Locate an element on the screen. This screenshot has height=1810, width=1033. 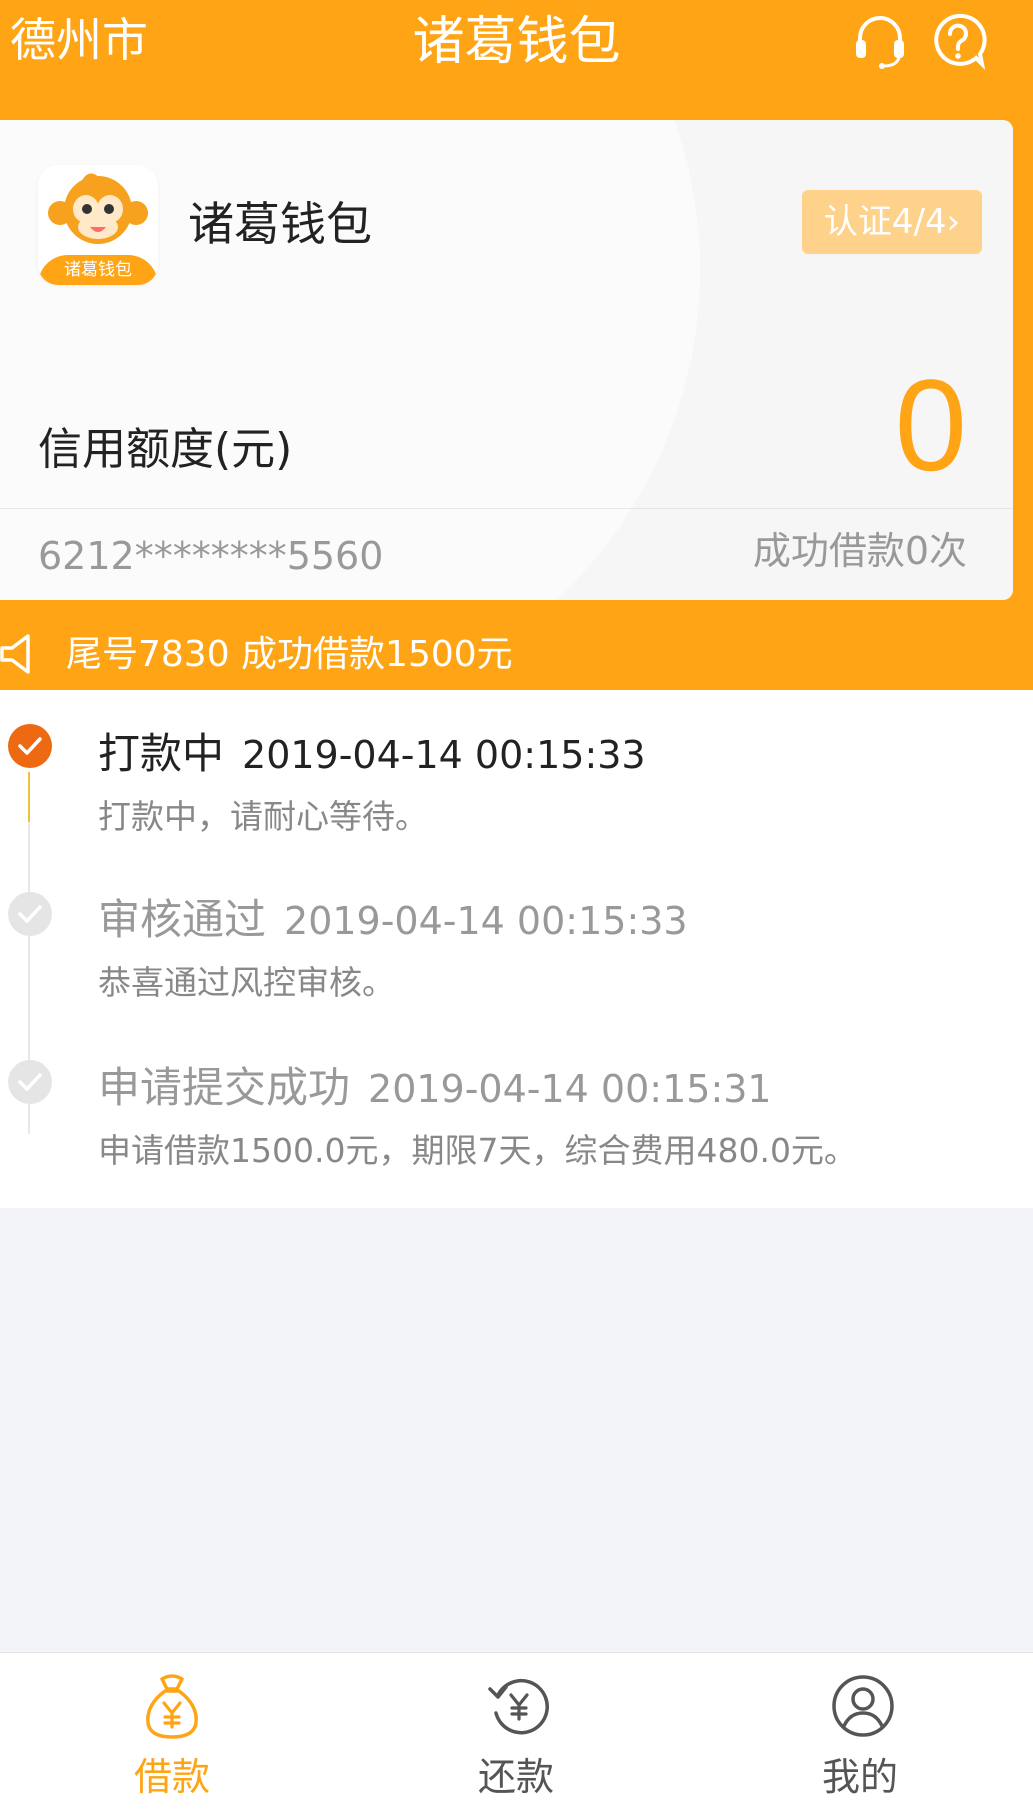
step-name: 申请提交成功 is located at coordinates (224, 1087).